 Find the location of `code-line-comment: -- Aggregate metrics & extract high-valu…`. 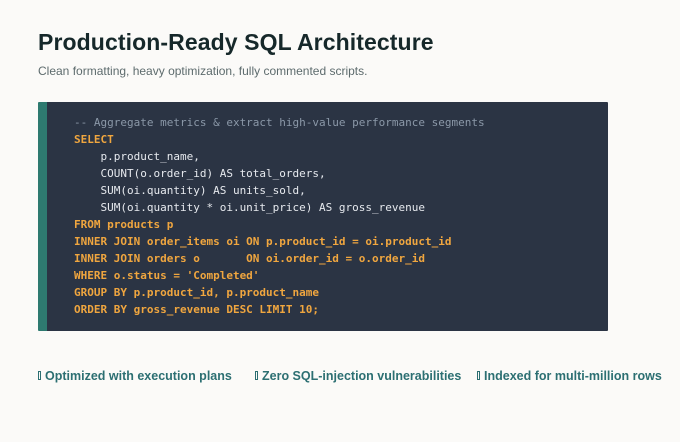

code-line-comment: -- Aggregate metrics & extract high-valu… is located at coordinates (279, 122).